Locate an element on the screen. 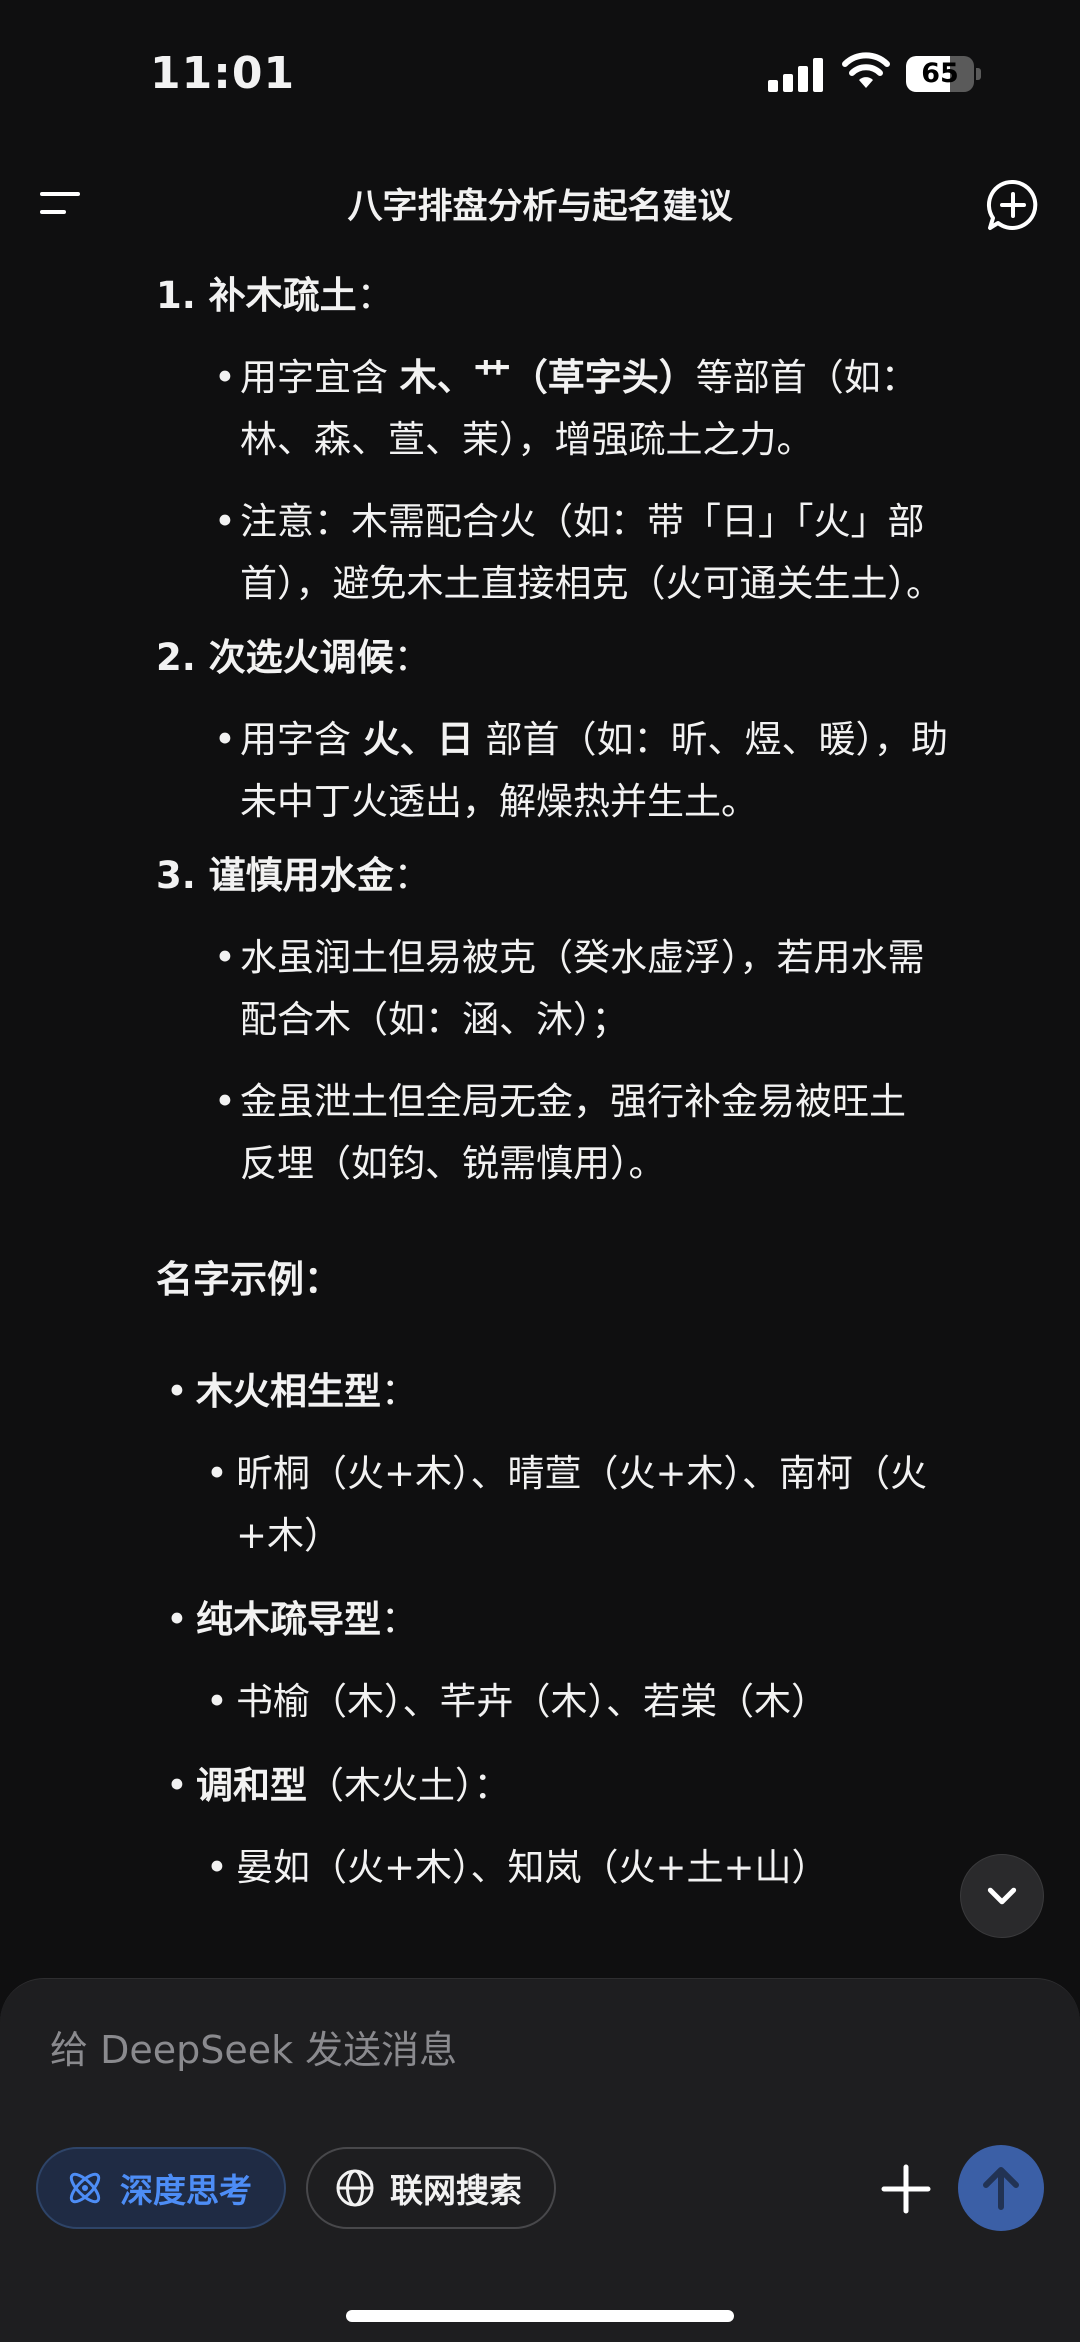 This screenshot has width=1080, height=2342. sub-bullet: • 用字宜含 木、艹（草字头）等部首（如： 林、森、萱、茉），增强疏土之力。 is located at coordinates (596, 409).